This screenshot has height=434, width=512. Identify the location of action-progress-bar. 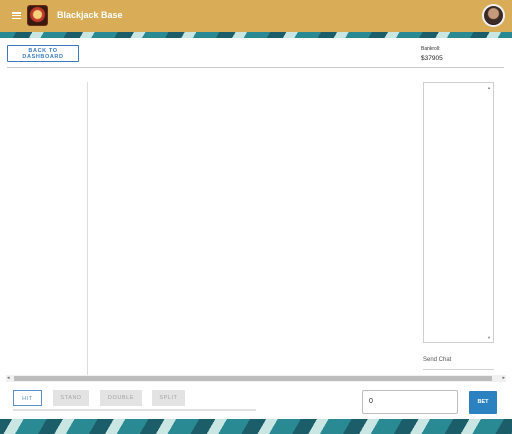
(134, 410).